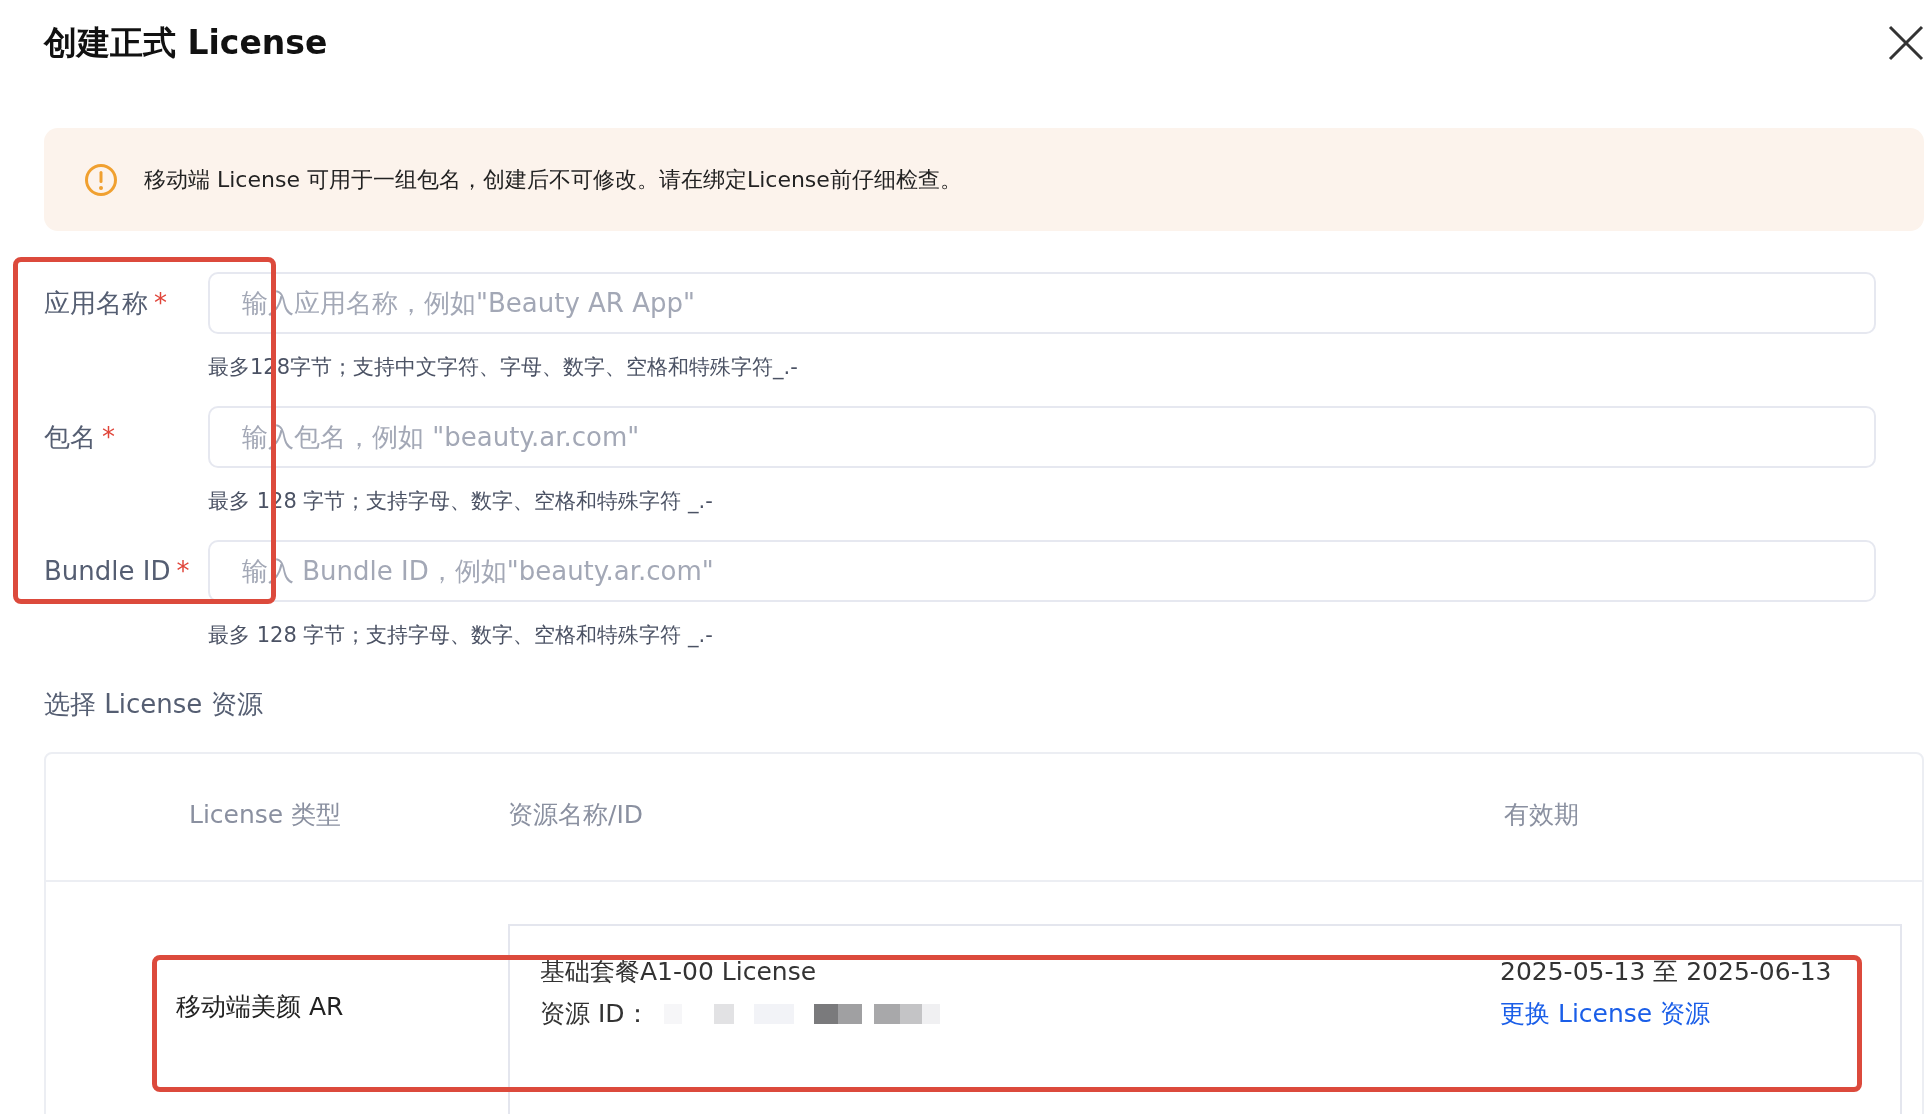 The height and width of the screenshot is (1114, 1932). Describe the element at coordinates (553, 179) in the screenshot. I see `warning-text: 移动端 License 可用于一组包名，创建后不可修改。请在绑定License前仔细检查。` at that location.